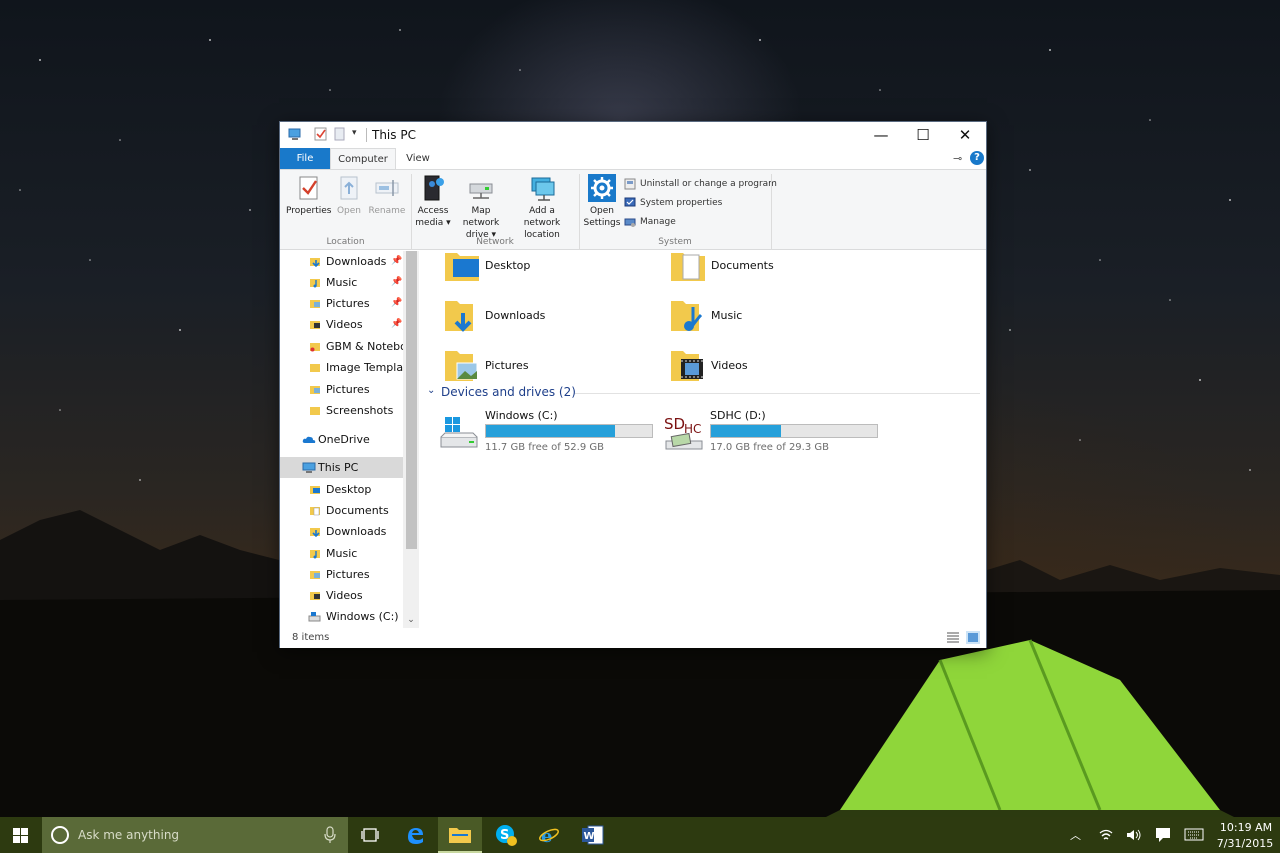 This screenshot has height=853, width=1280. I want to click on drive-windows-c: Windows (C:) 11.7 GB free of 52.9 GB, so click(549, 432).